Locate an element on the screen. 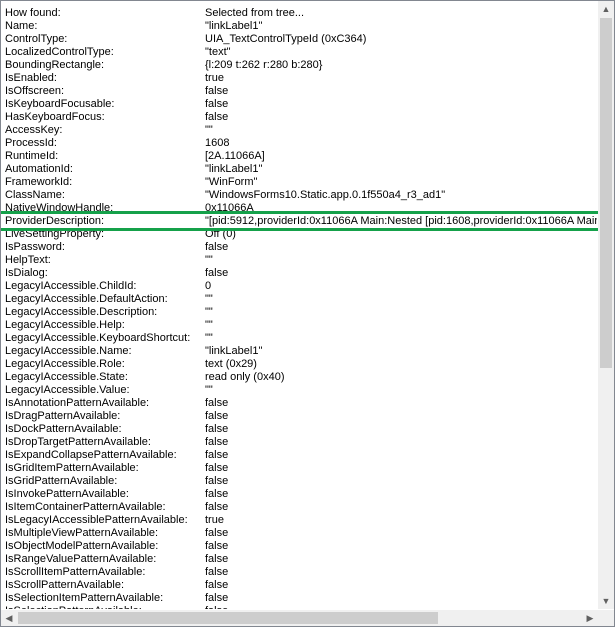 This screenshot has height=627, width=615. scroll-up-icon: ▲ is located at coordinates (606, 9).